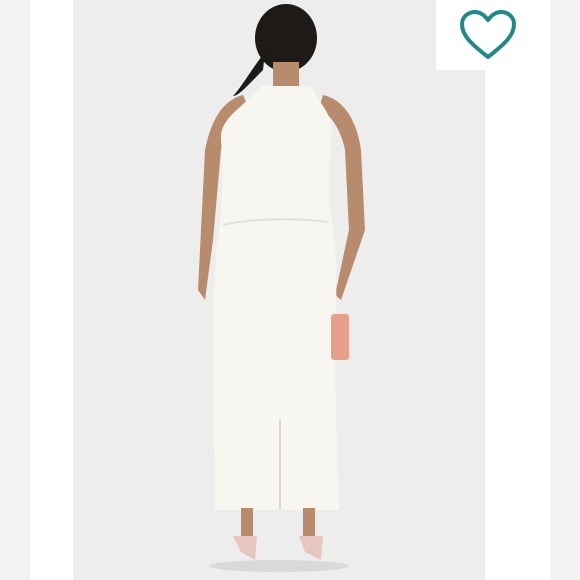 The width and height of the screenshot is (580, 580). I want to click on left-shoe, so click(245, 548).